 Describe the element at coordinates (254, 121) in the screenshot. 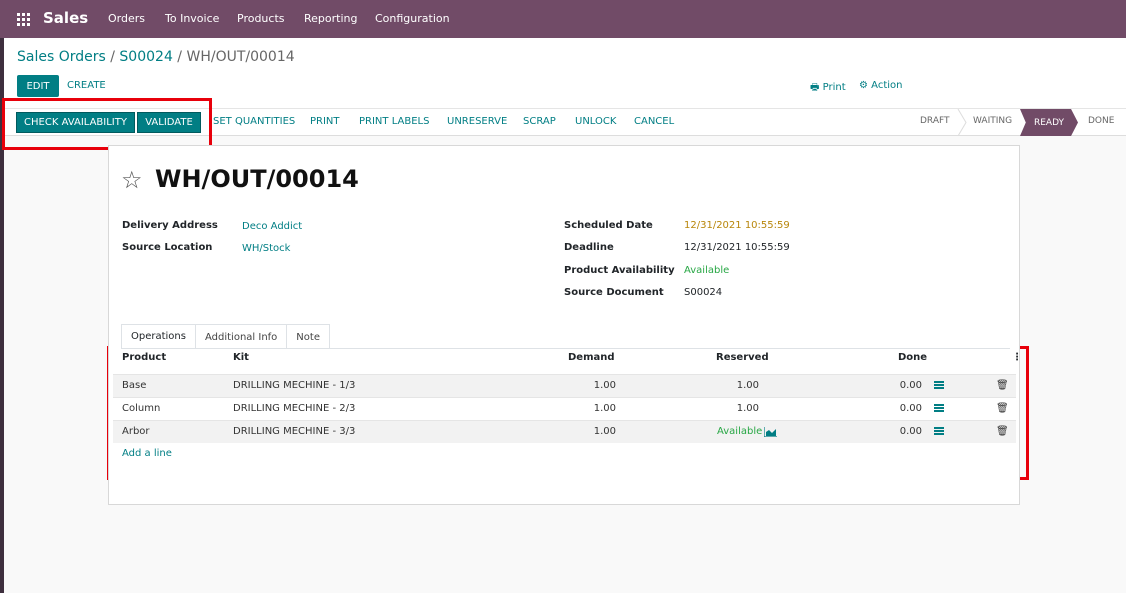

I see `set-quantities-button: SET QUANTITIES` at that location.